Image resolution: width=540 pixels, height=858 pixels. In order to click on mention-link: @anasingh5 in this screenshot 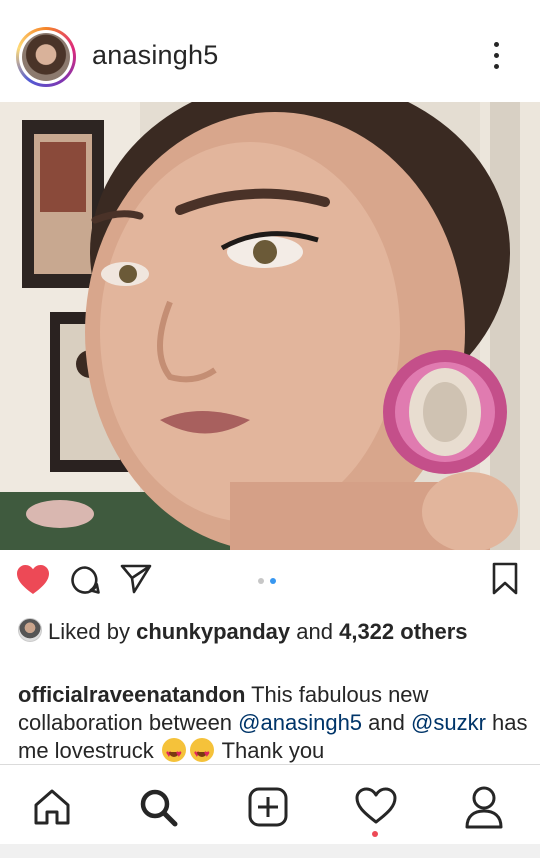, I will do `click(300, 722)`.